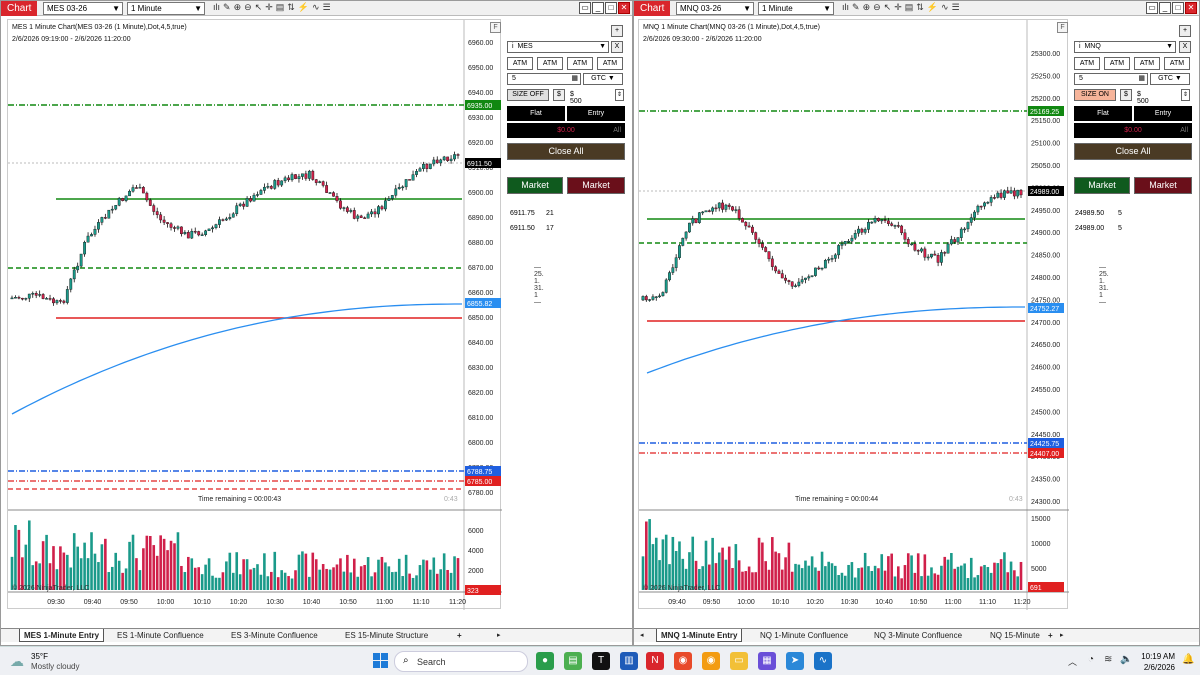  I want to click on account-selector: i MNQ ▼, so click(1125, 47).